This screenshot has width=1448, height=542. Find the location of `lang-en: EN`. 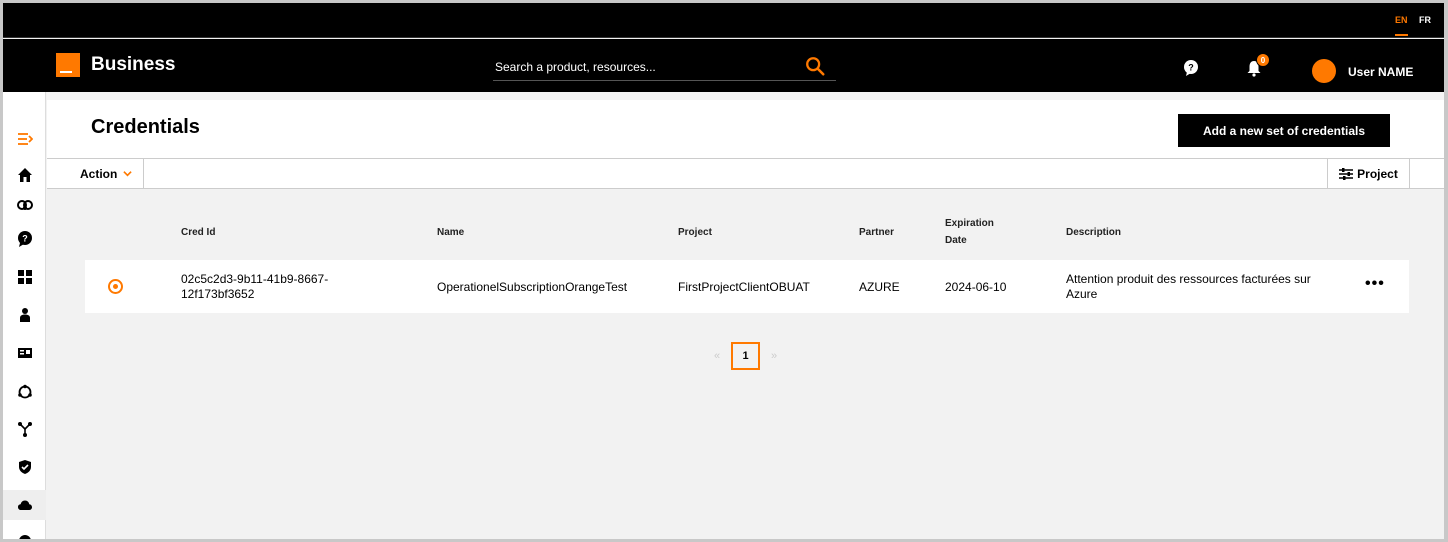

lang-en: EN is located at coordinates (1401, 25).